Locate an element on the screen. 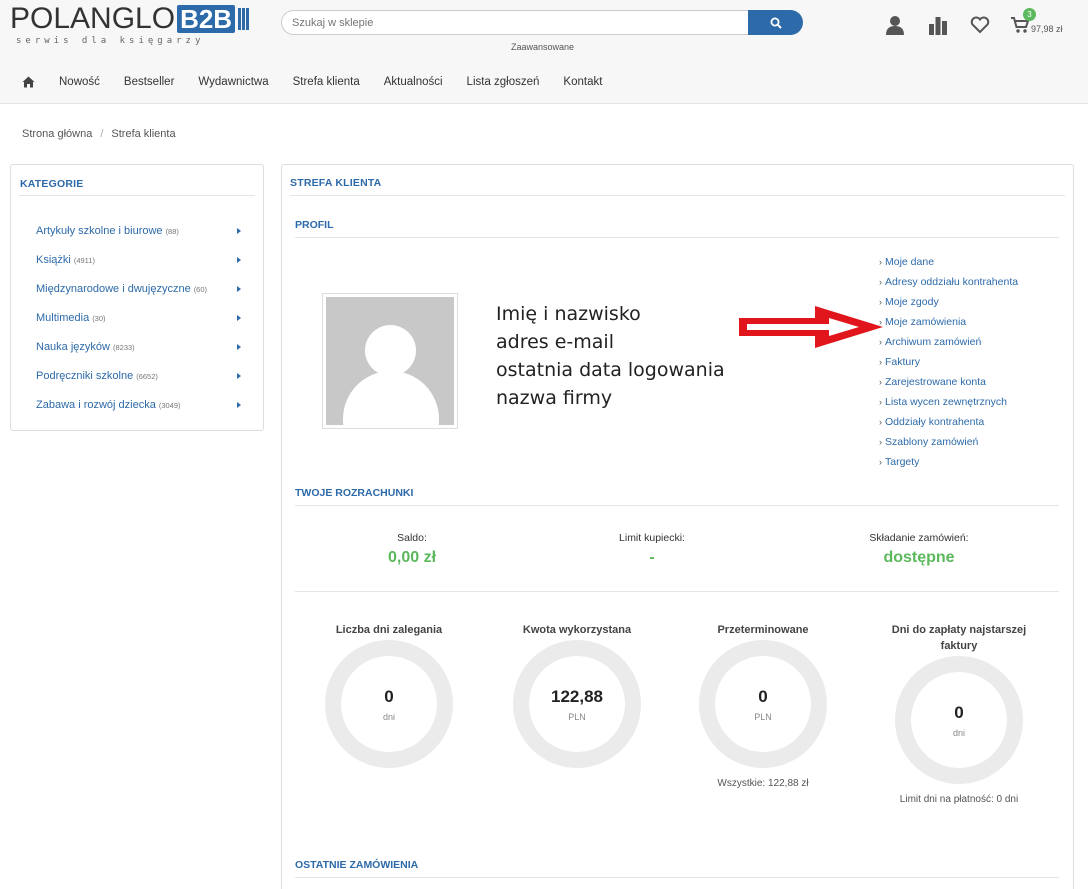 Image resolution: width=1088 pixels, height=889 pixels. gauge-value: 122,88 is located at coordinates (577, 696).